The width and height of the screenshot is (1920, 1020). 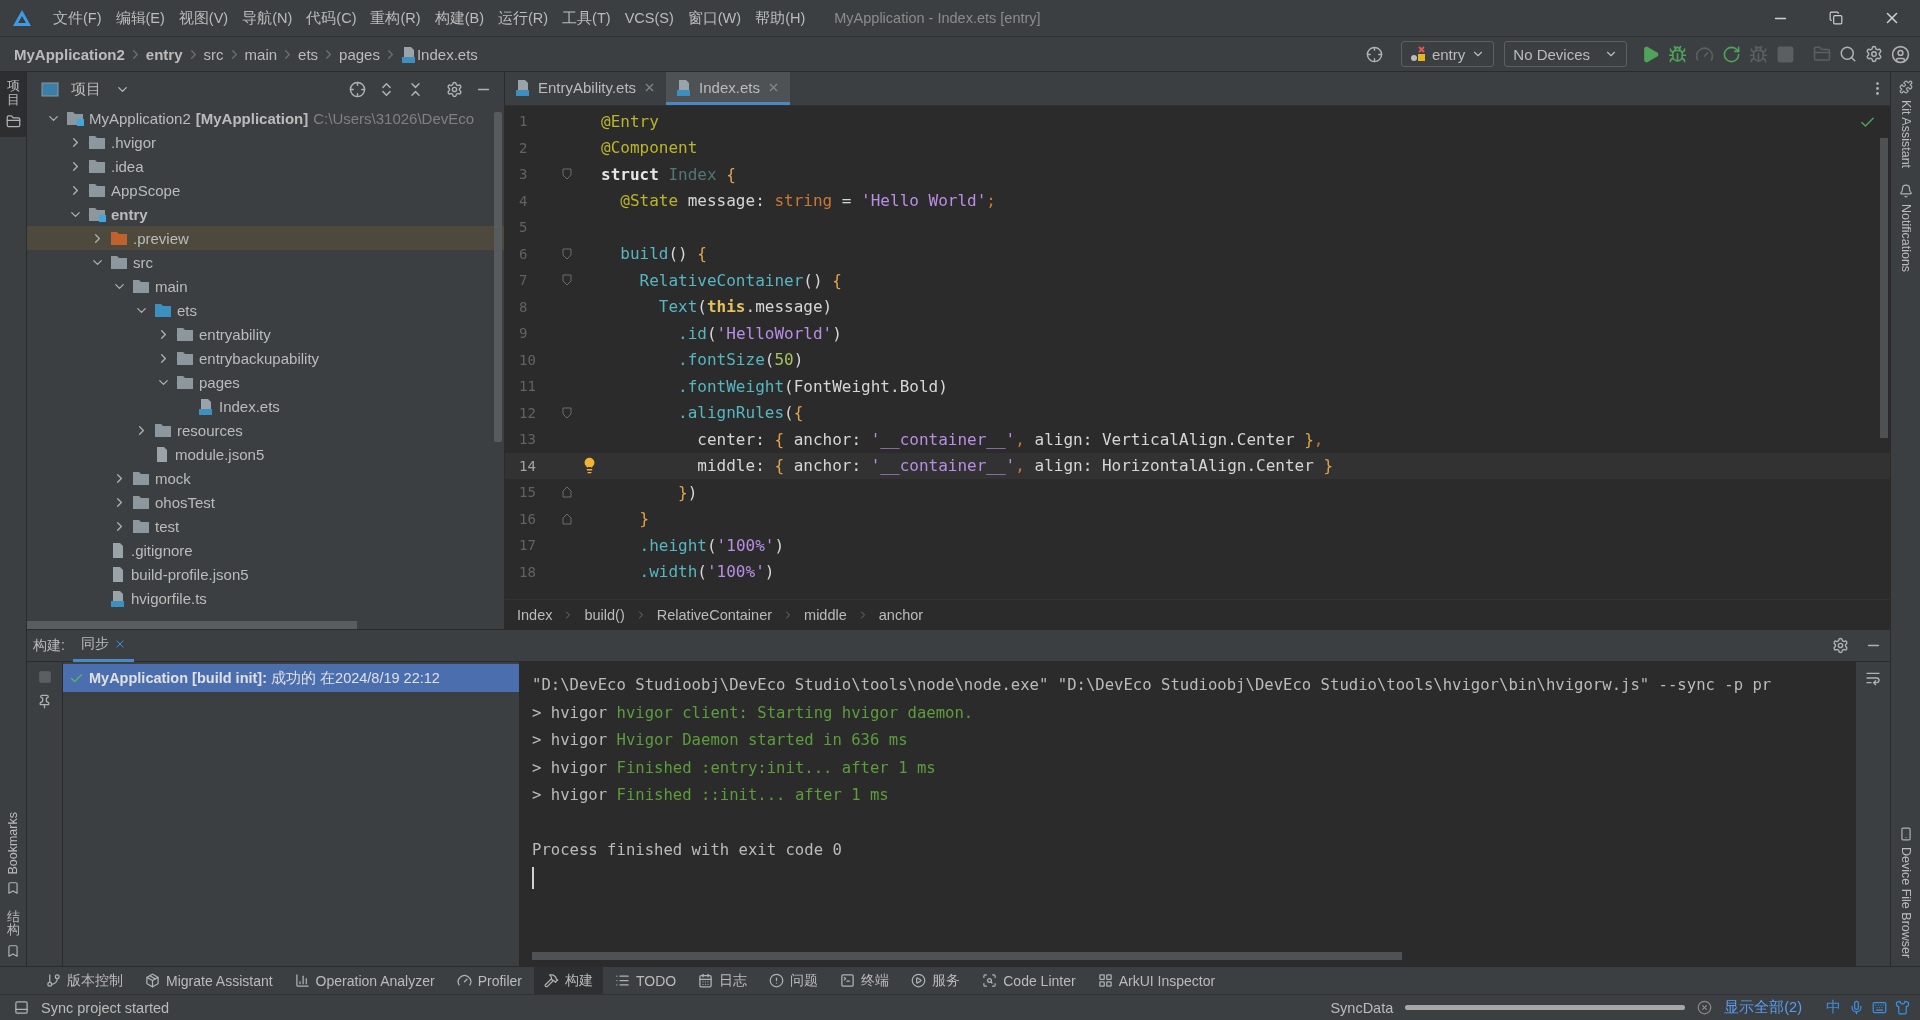 I want to click on tree-item: .gitignore, so click(x=162, y=550).